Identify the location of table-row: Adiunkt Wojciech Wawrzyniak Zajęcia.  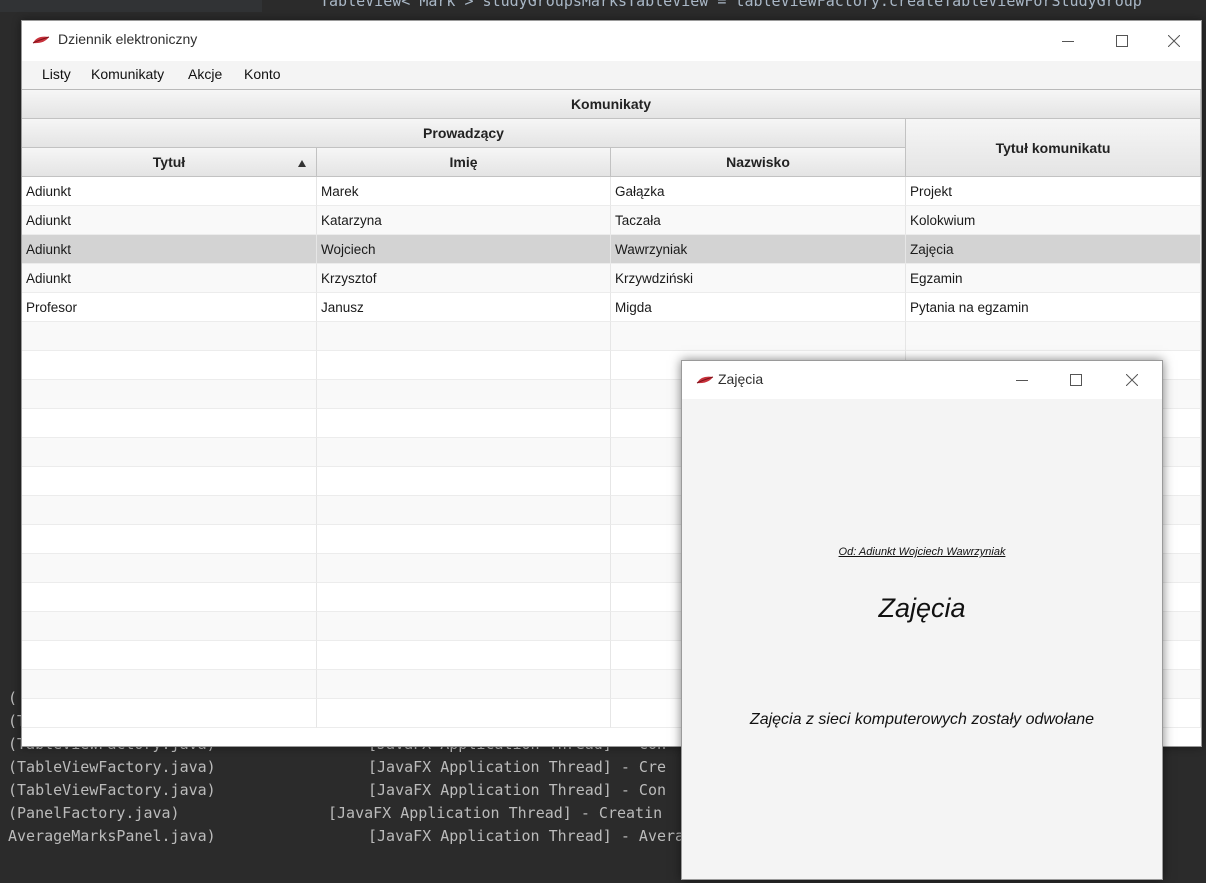
(611, 249).